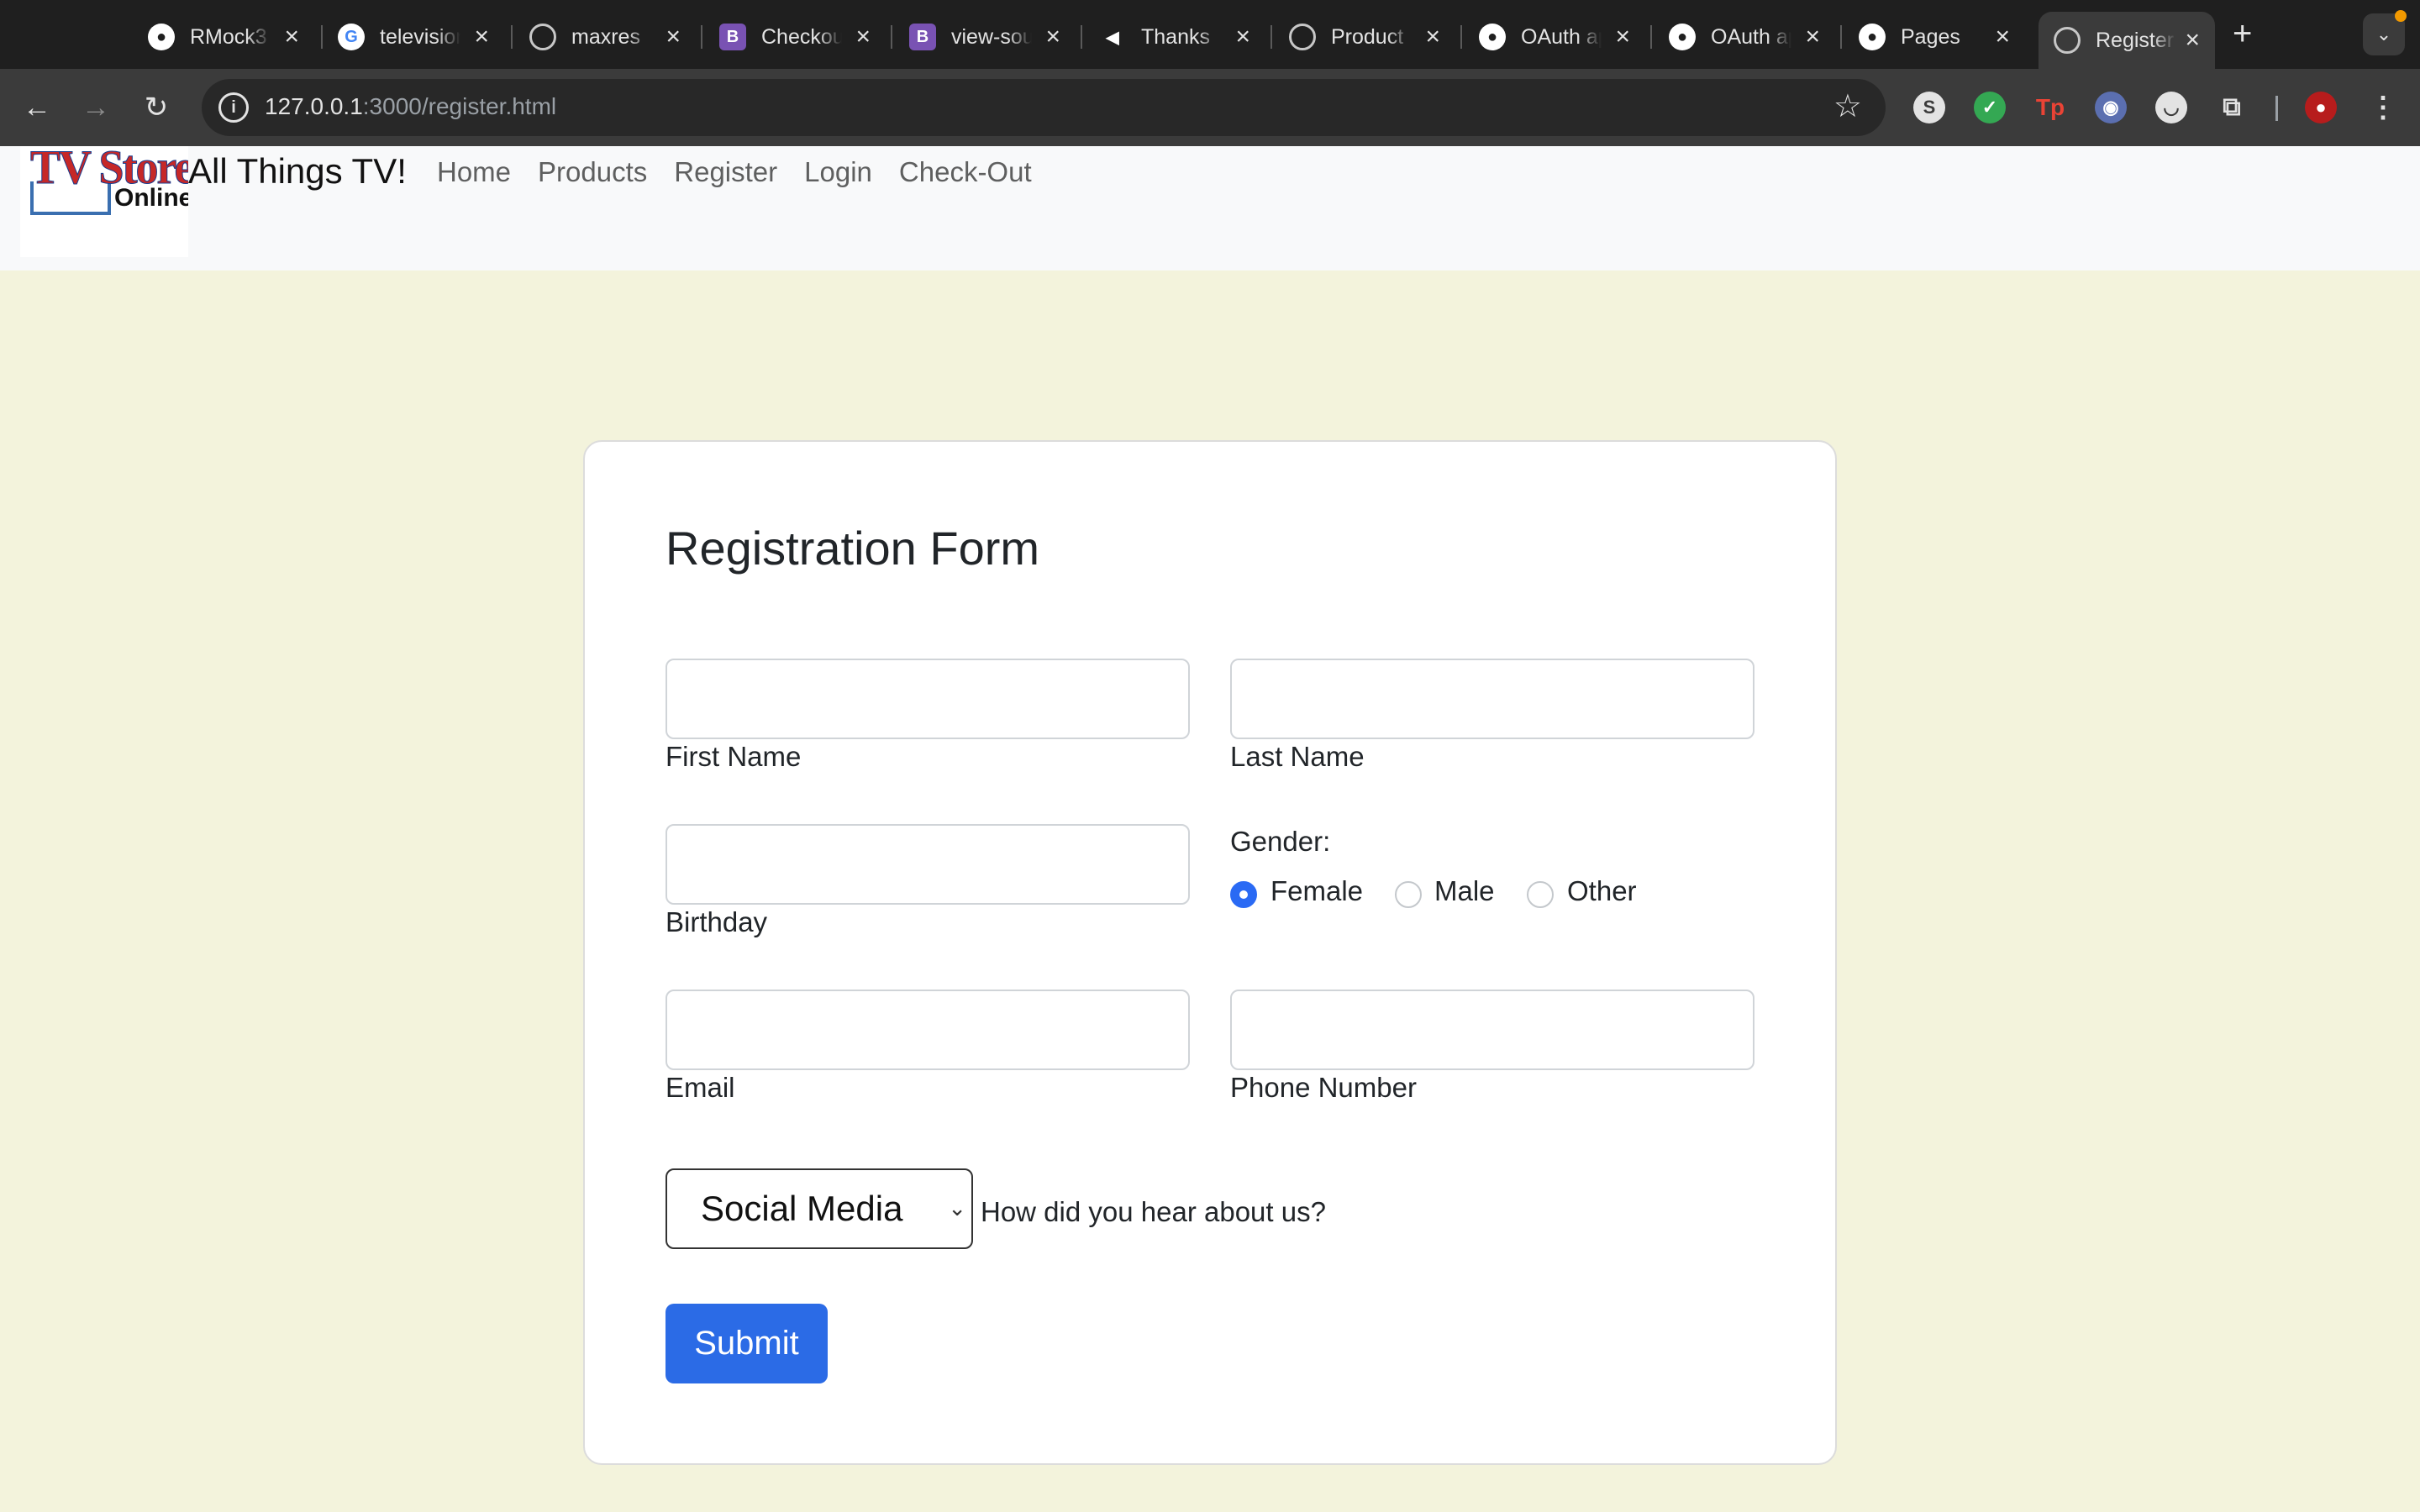  What do you see at coordinates (819, 1208) in the screenshot?
I see `referral-select: Social Media ⌄` at bounding box center [819, 1208].